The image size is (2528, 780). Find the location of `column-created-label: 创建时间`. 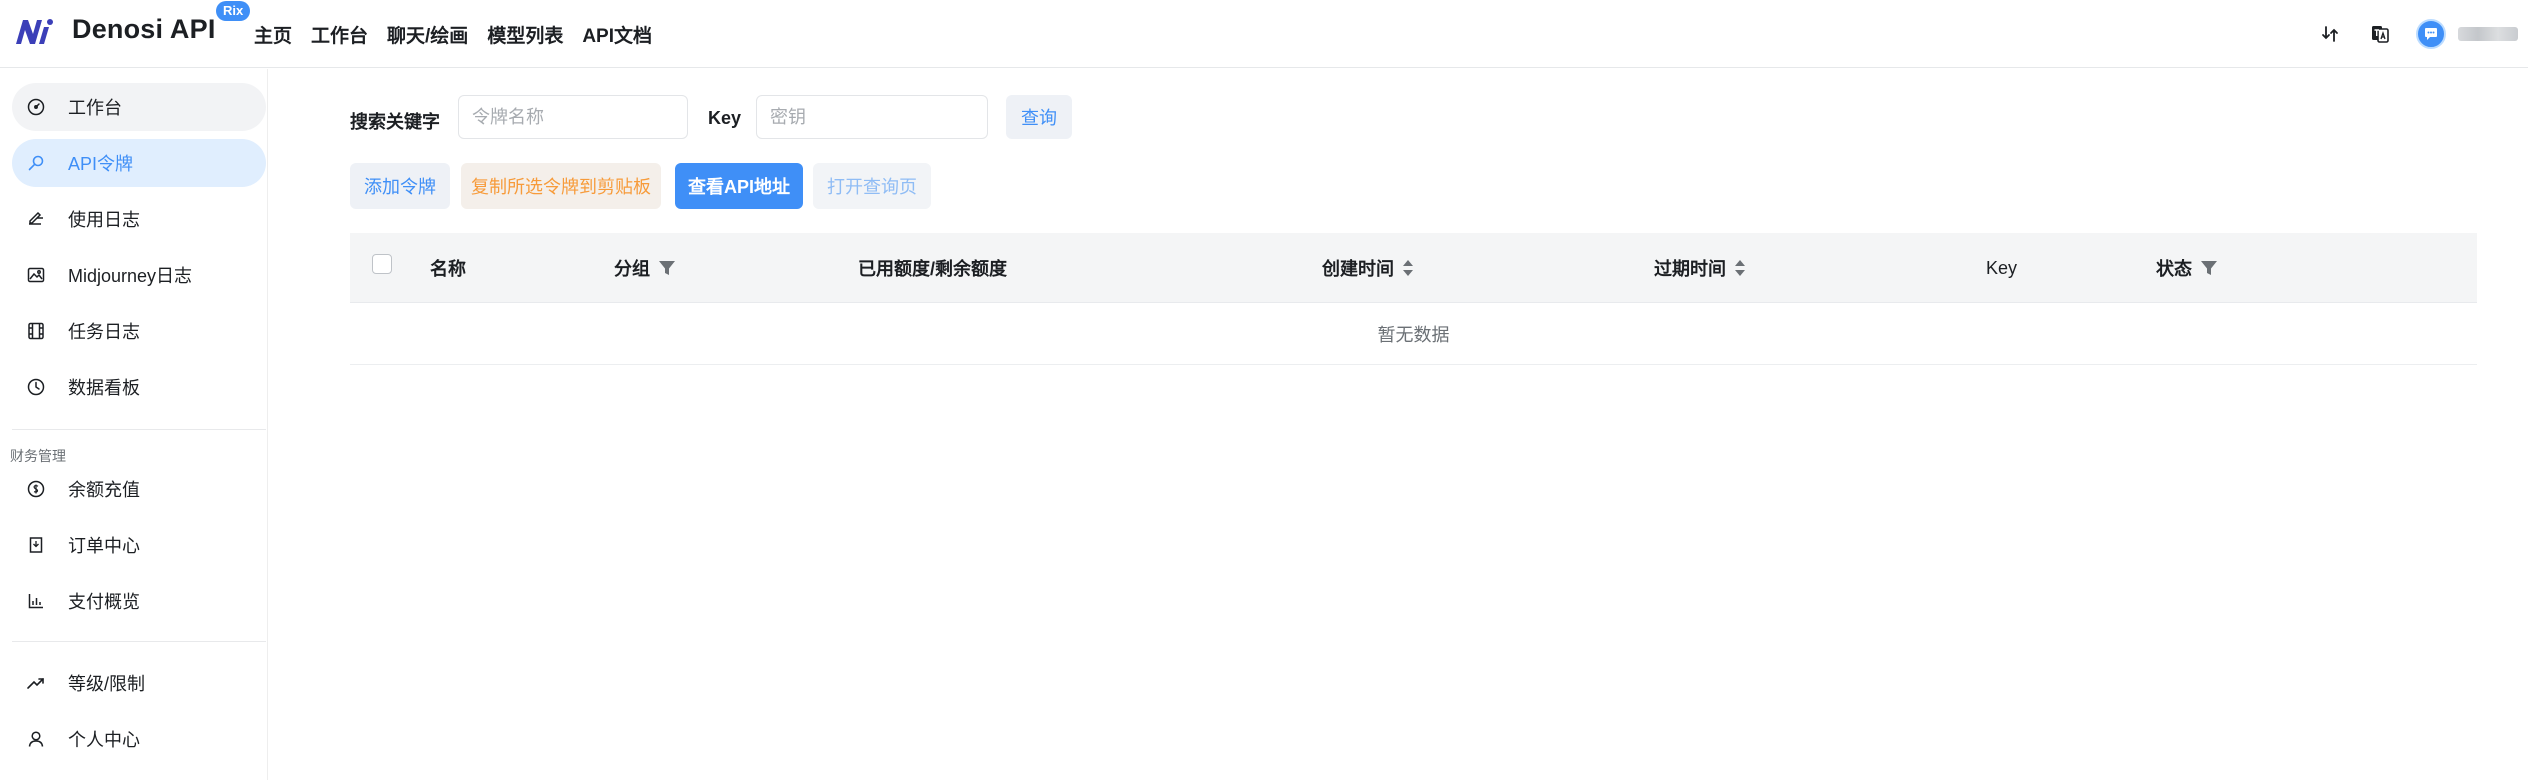

column-created-label: 创建时间 is located at coordinates (1358, 269).